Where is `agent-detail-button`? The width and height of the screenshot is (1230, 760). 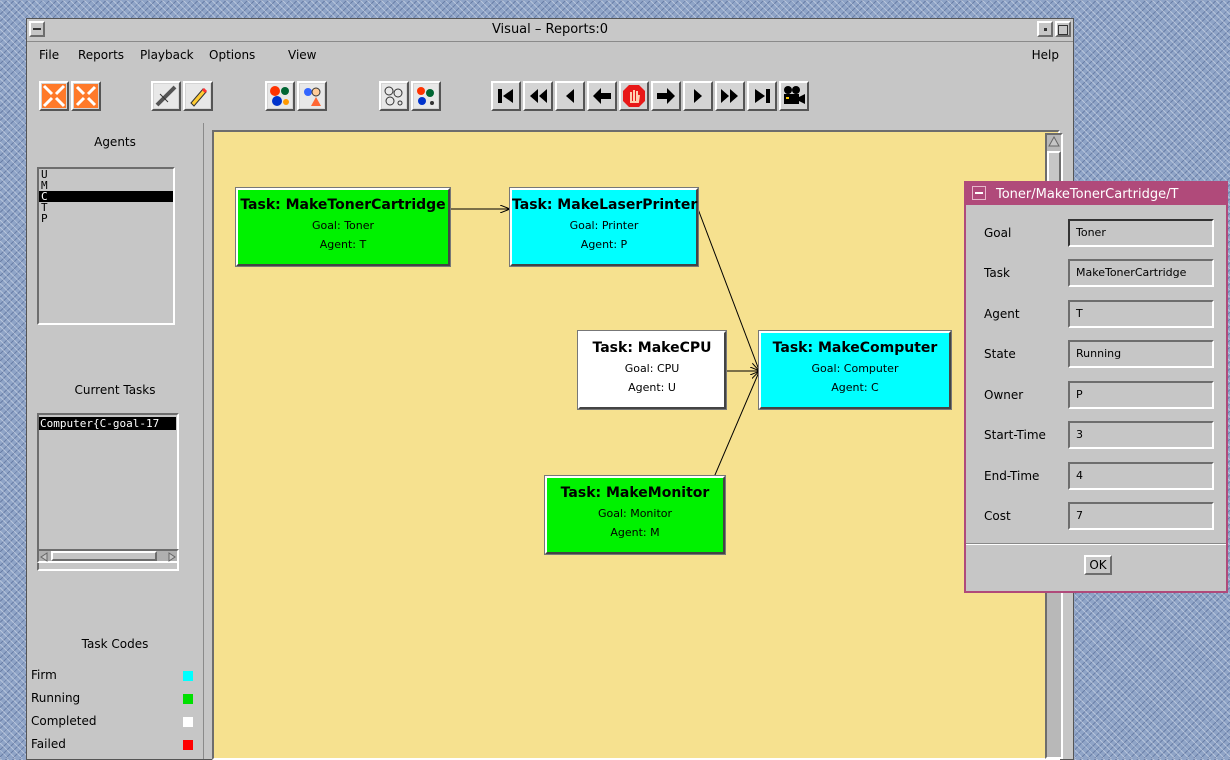 agent-detail-button is located at coordinates (312, 96).